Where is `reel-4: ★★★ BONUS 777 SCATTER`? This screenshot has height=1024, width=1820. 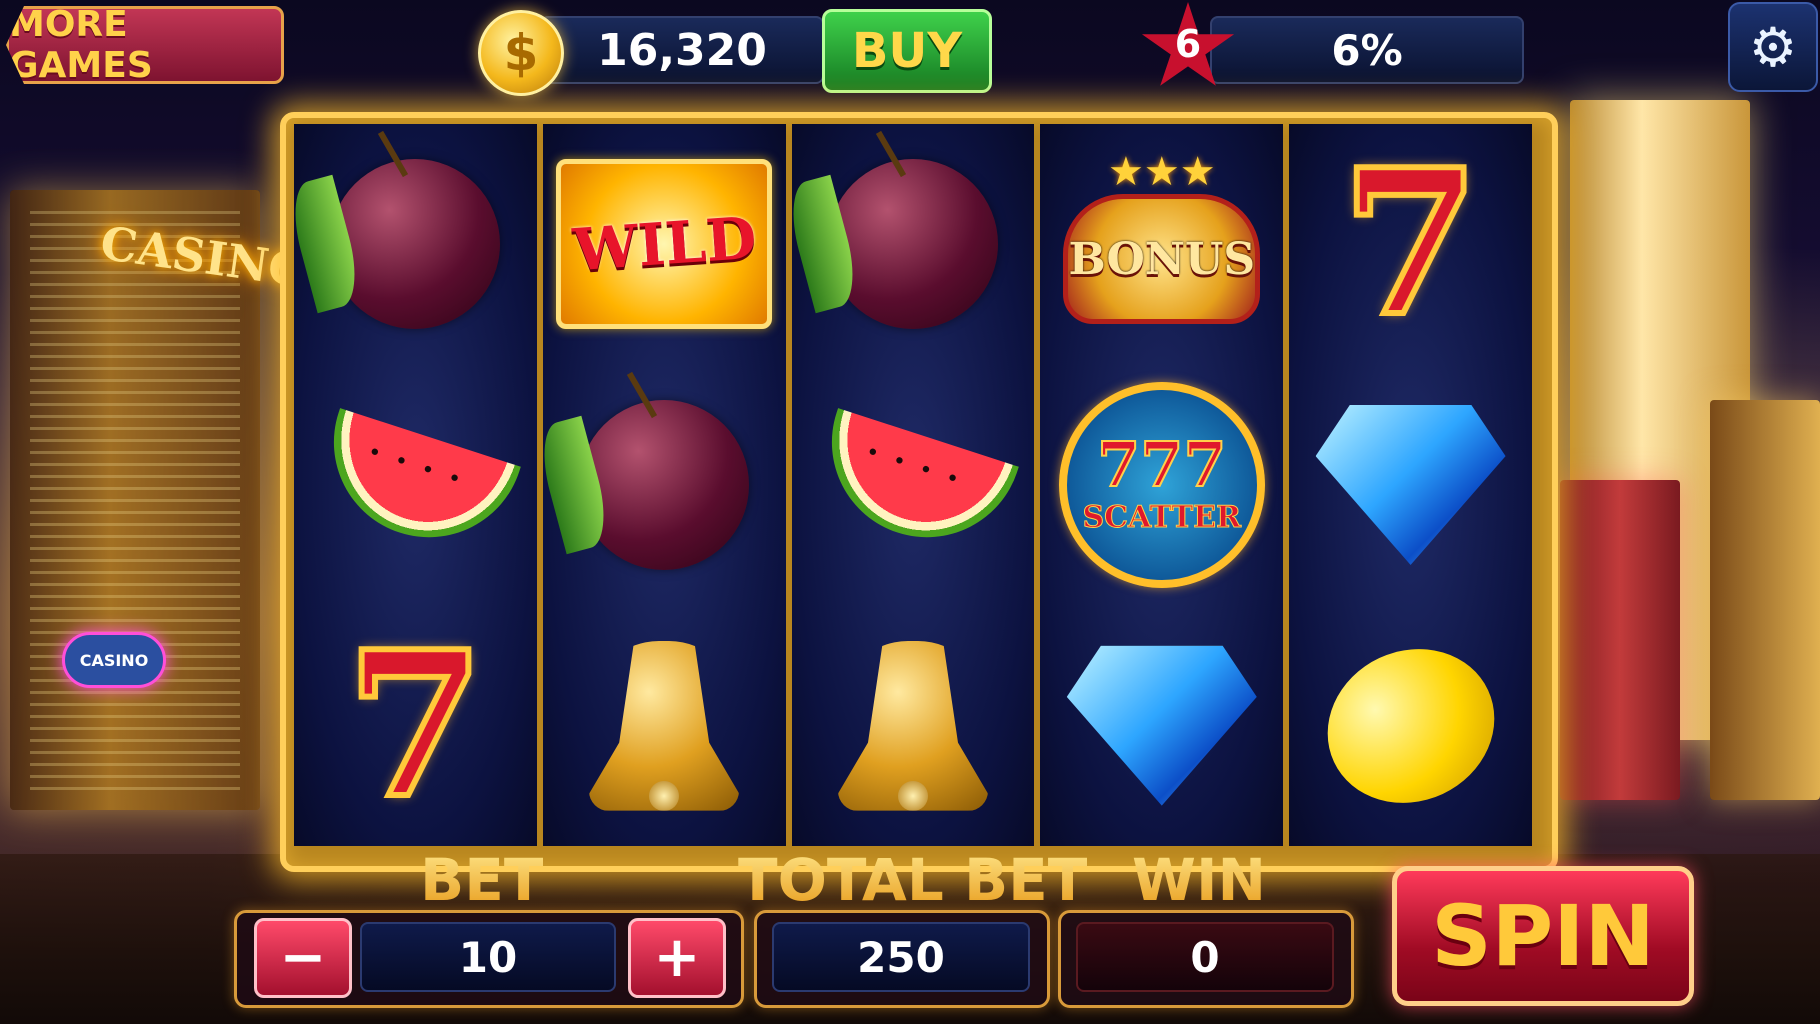
reel-4: ★★★ BONUS 777 SCATTER is located at coordinates (1162, 485).